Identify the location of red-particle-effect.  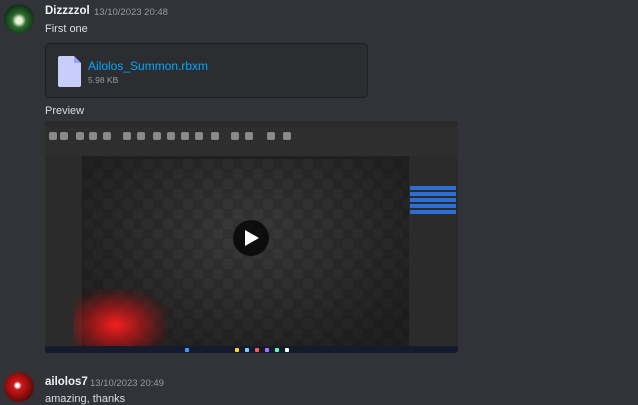
(120, 319).